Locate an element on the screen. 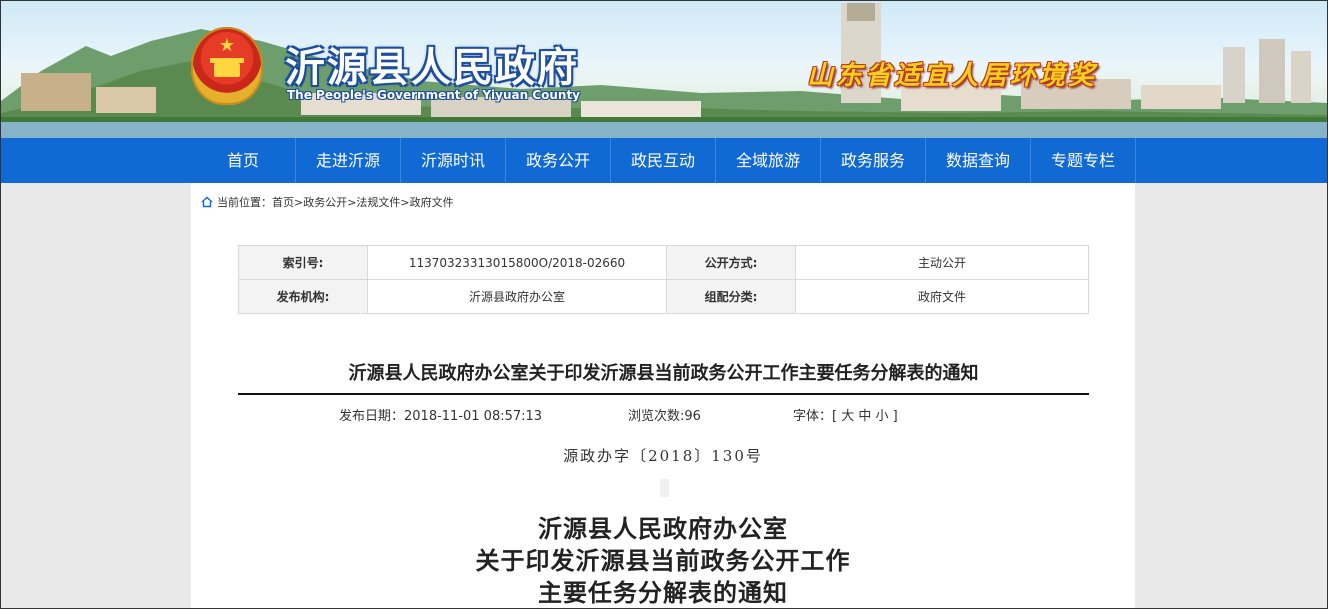 This screenshot has height=609, width=1328. breadcrumb-text: 当前位置：首页>政务公开>法规文件>政府文件 is located at coordinates (335, 202).